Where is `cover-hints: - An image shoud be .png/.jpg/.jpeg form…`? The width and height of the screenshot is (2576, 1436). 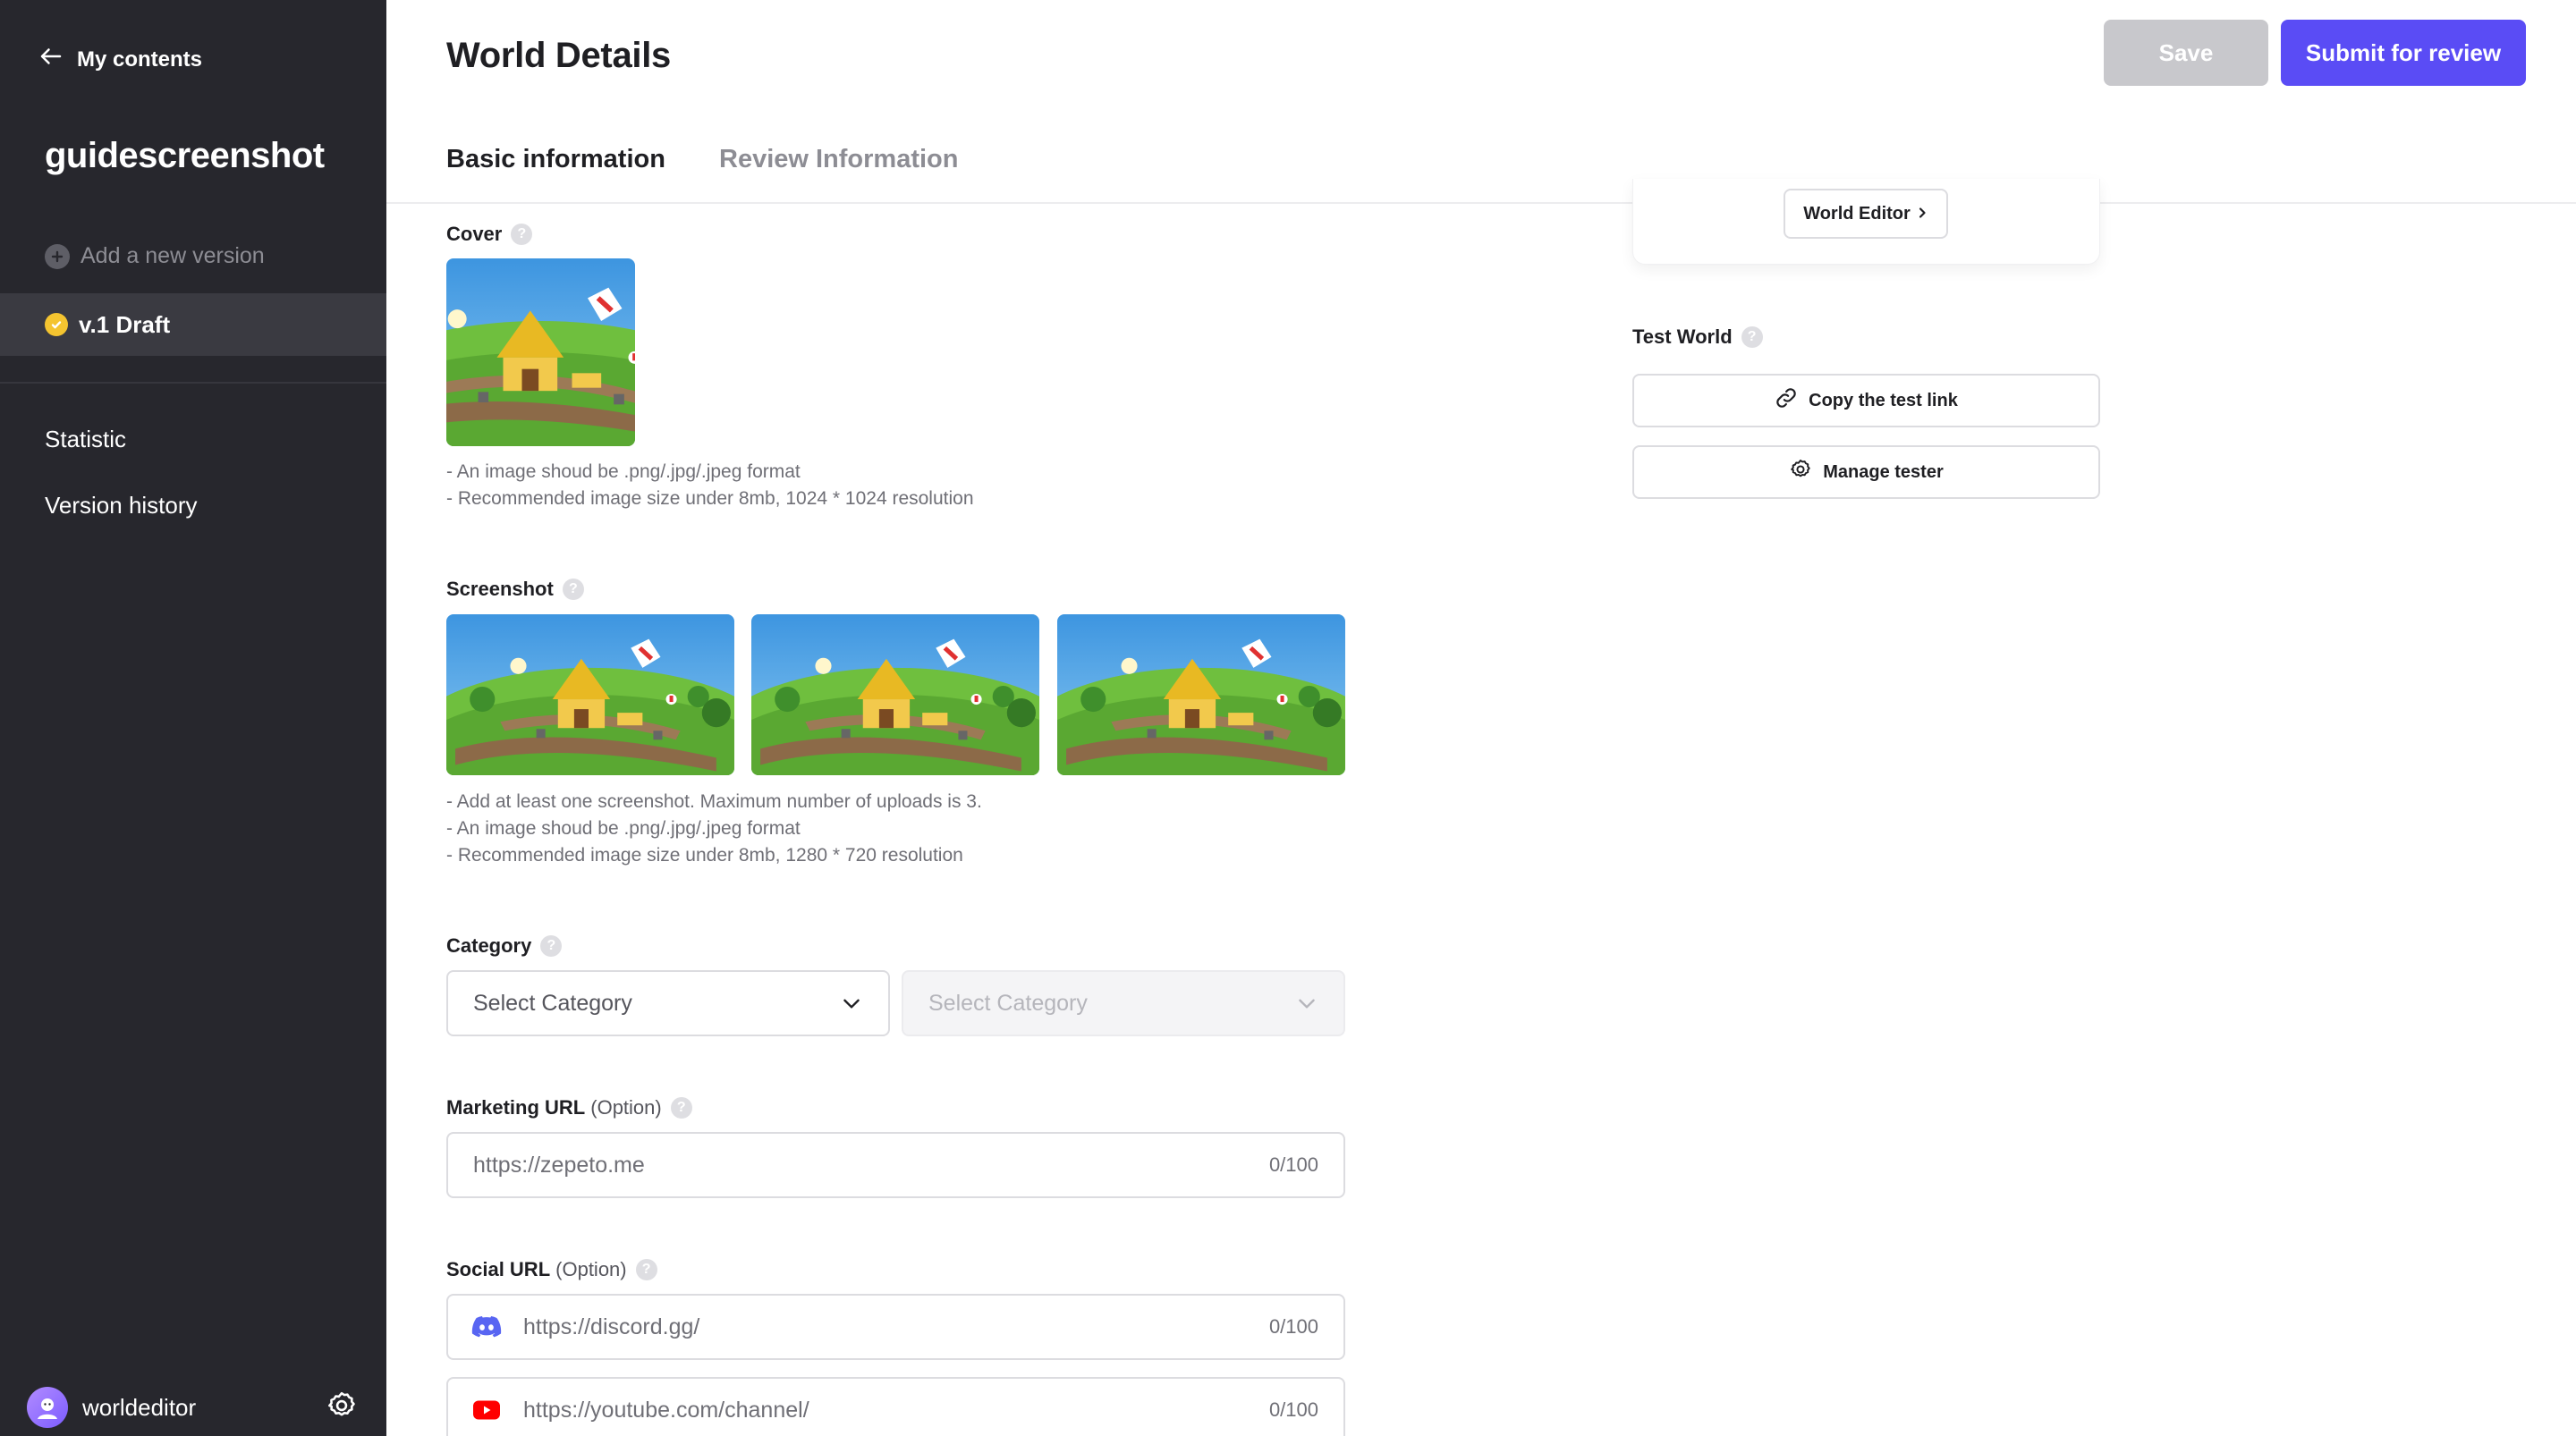 cover-hints: - An image shoud be .png/.jpg/.jpeg form… is located at coordinates (710, 485).